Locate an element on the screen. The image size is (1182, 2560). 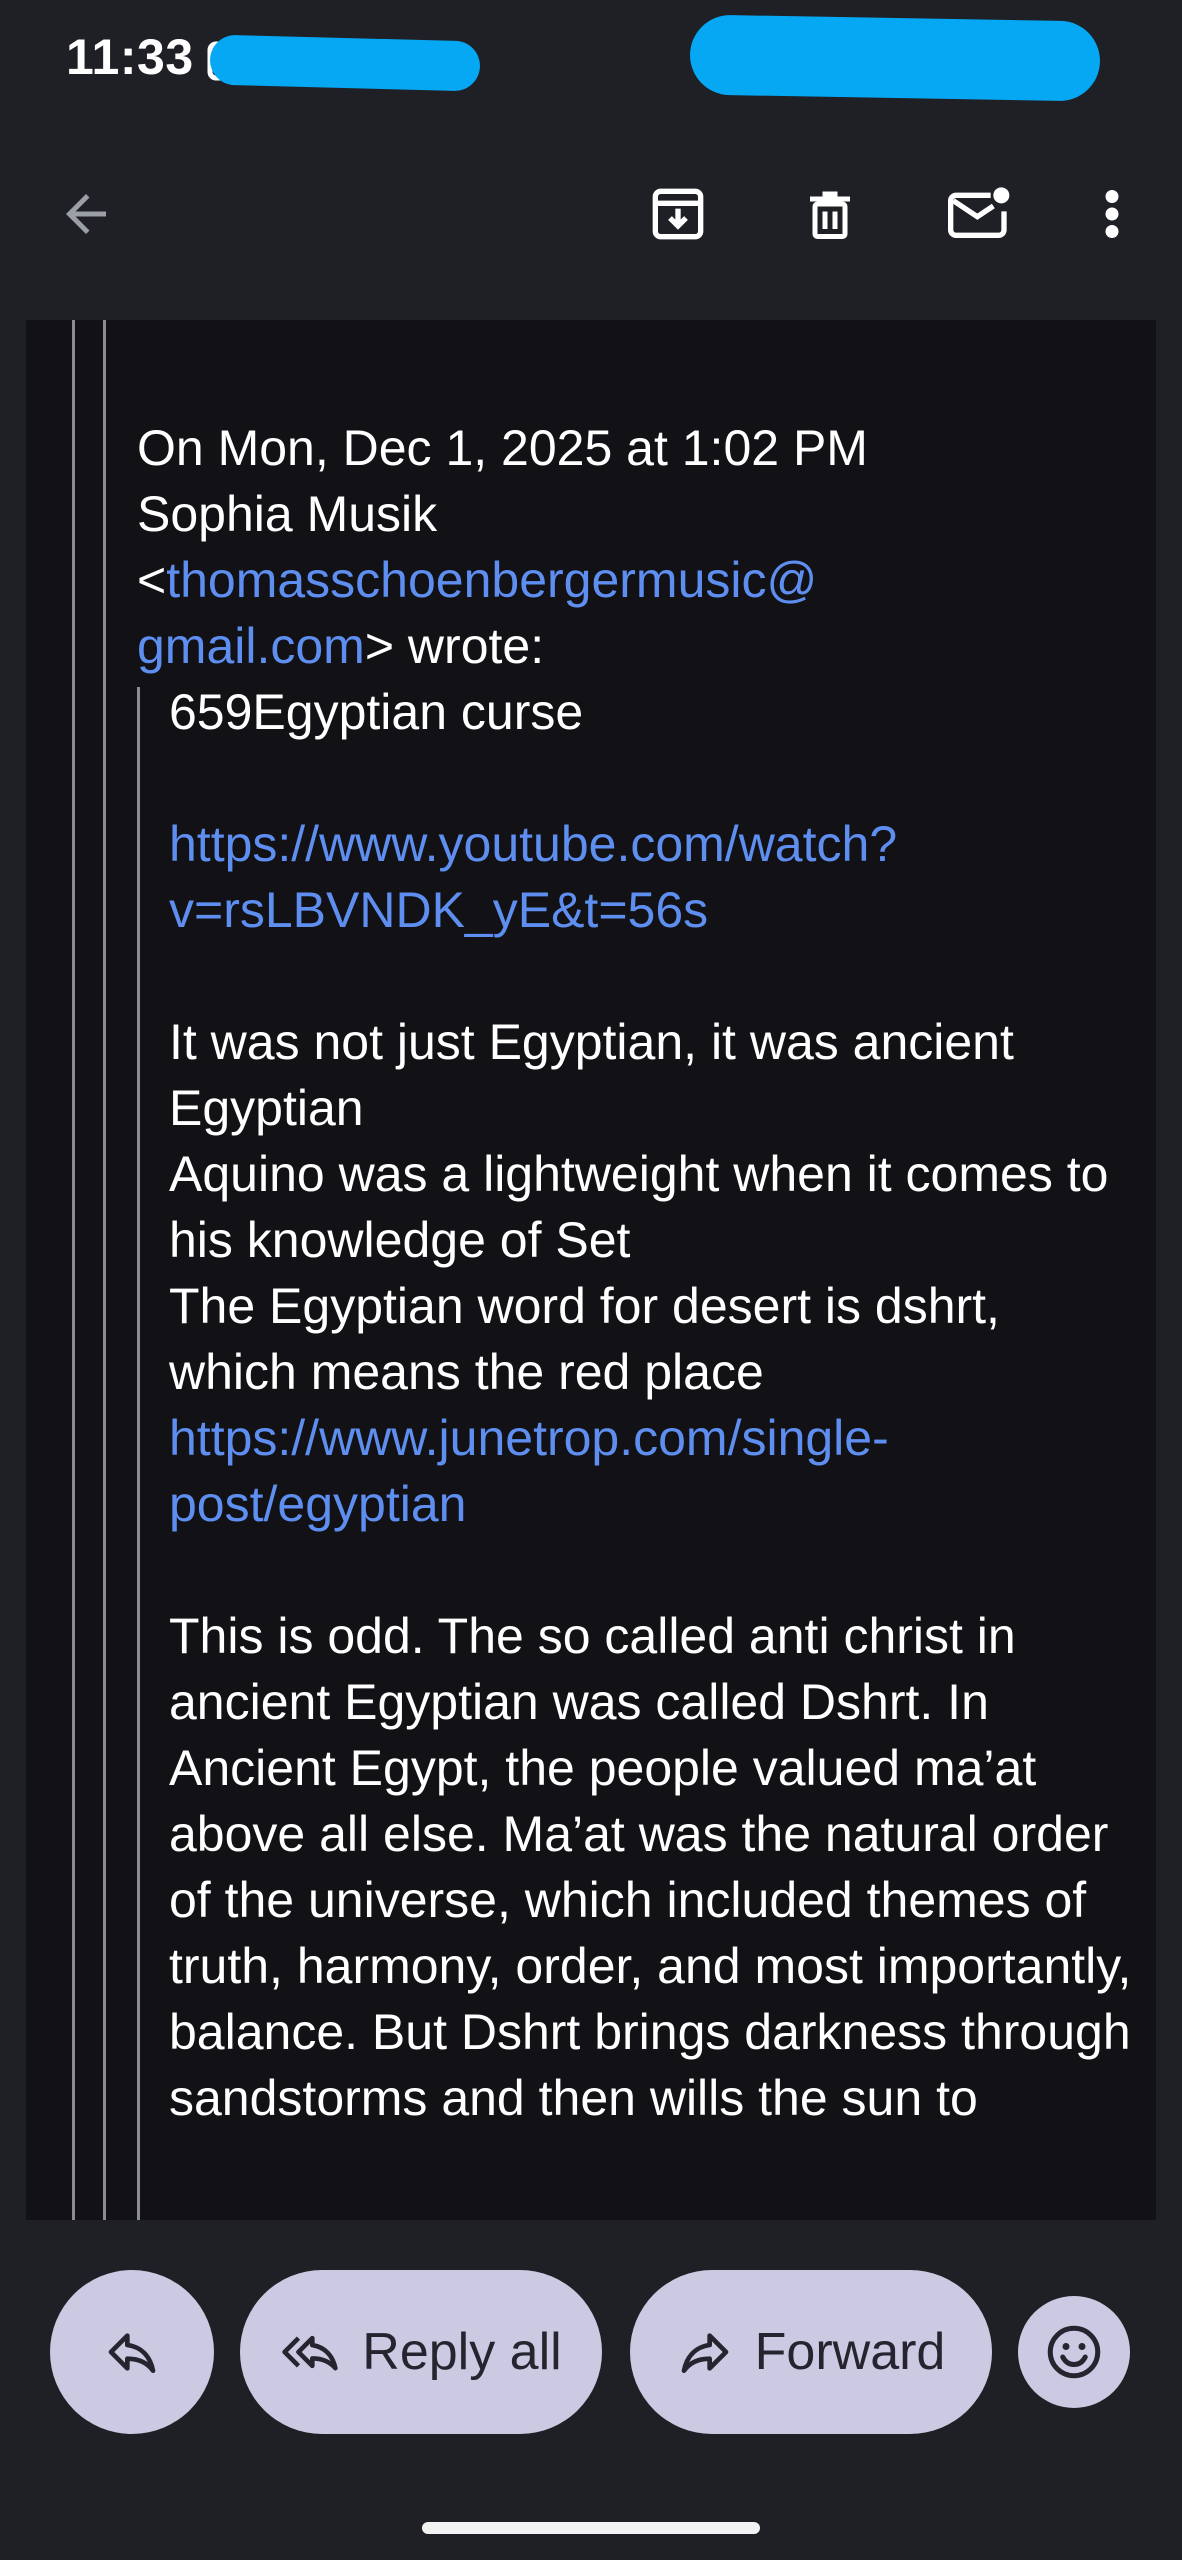
reply-header-sender: Sophia Musik is located at coordinates (287, 514).